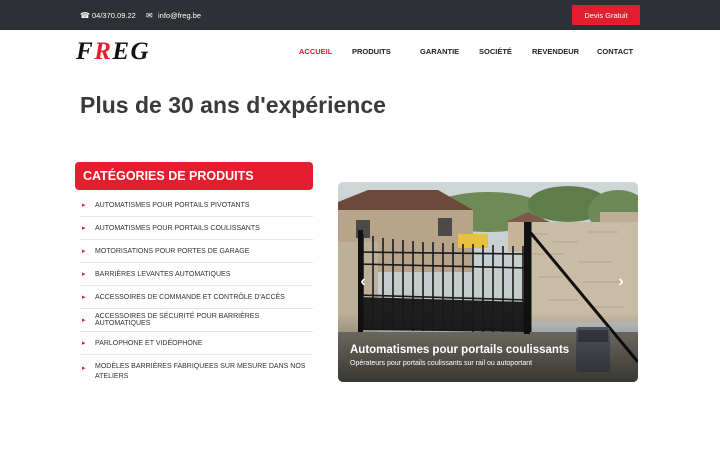 Image resolution: width=720 pixels, height=450 pixels. Describe the element at coordinates (606, 15) in the screenshot. I see `devis-gratuit-button: Devis Gratuit` at that location.